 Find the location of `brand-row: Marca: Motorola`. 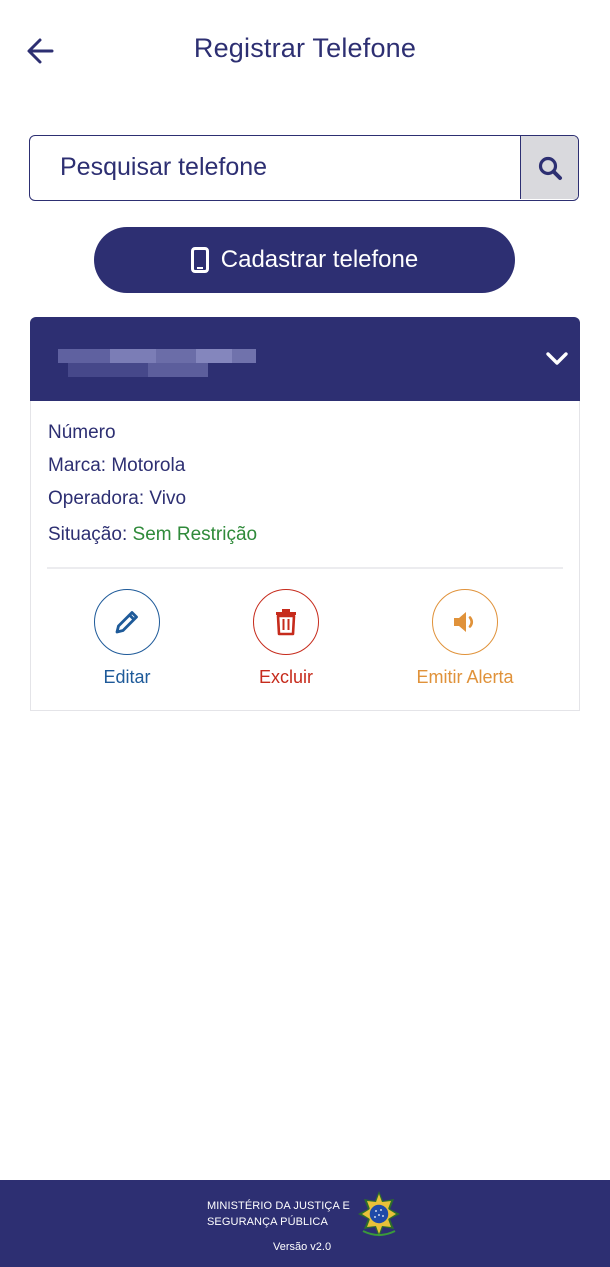

brand-row: Marca: Motorola is located at coordinates (116, 466).